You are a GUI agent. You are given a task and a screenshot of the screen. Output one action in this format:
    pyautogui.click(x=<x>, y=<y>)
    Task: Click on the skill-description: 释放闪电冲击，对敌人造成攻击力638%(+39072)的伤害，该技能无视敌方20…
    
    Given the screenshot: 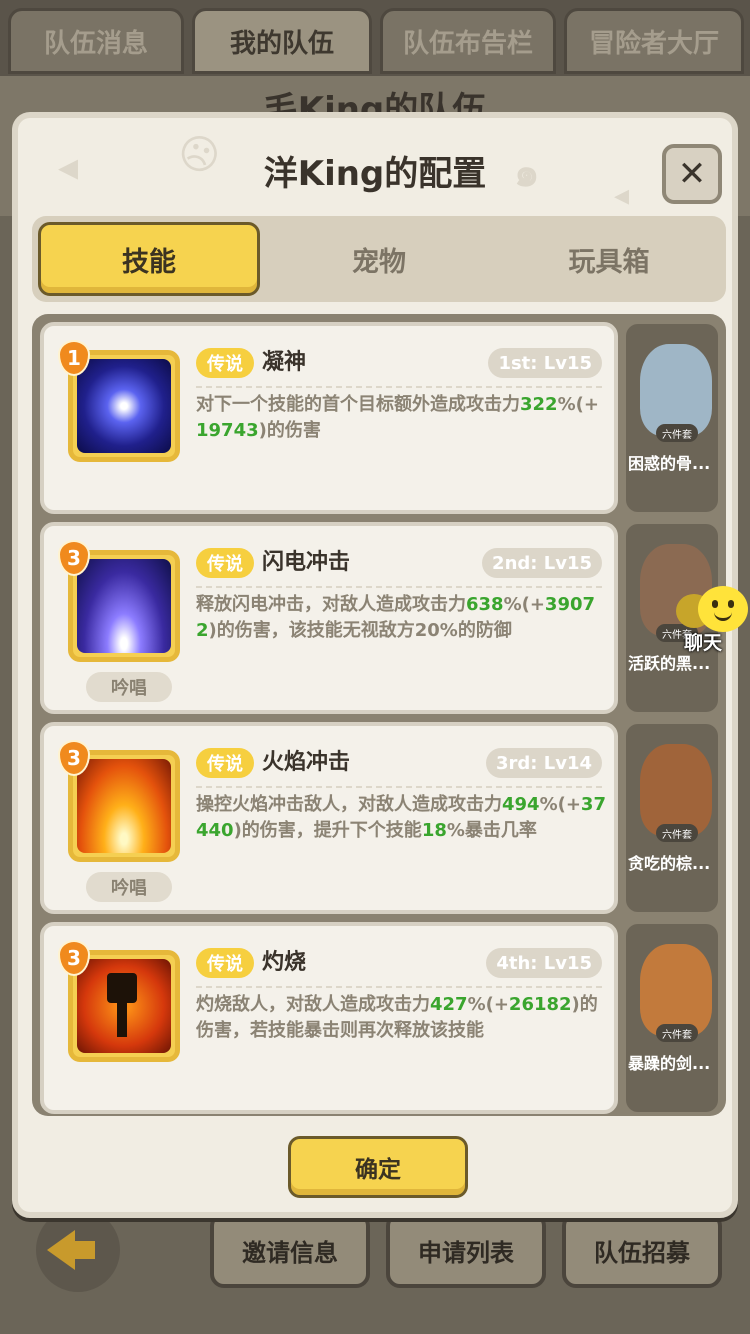 What is the action you would take?
    pyautogui.click(x=401, y=618)
    